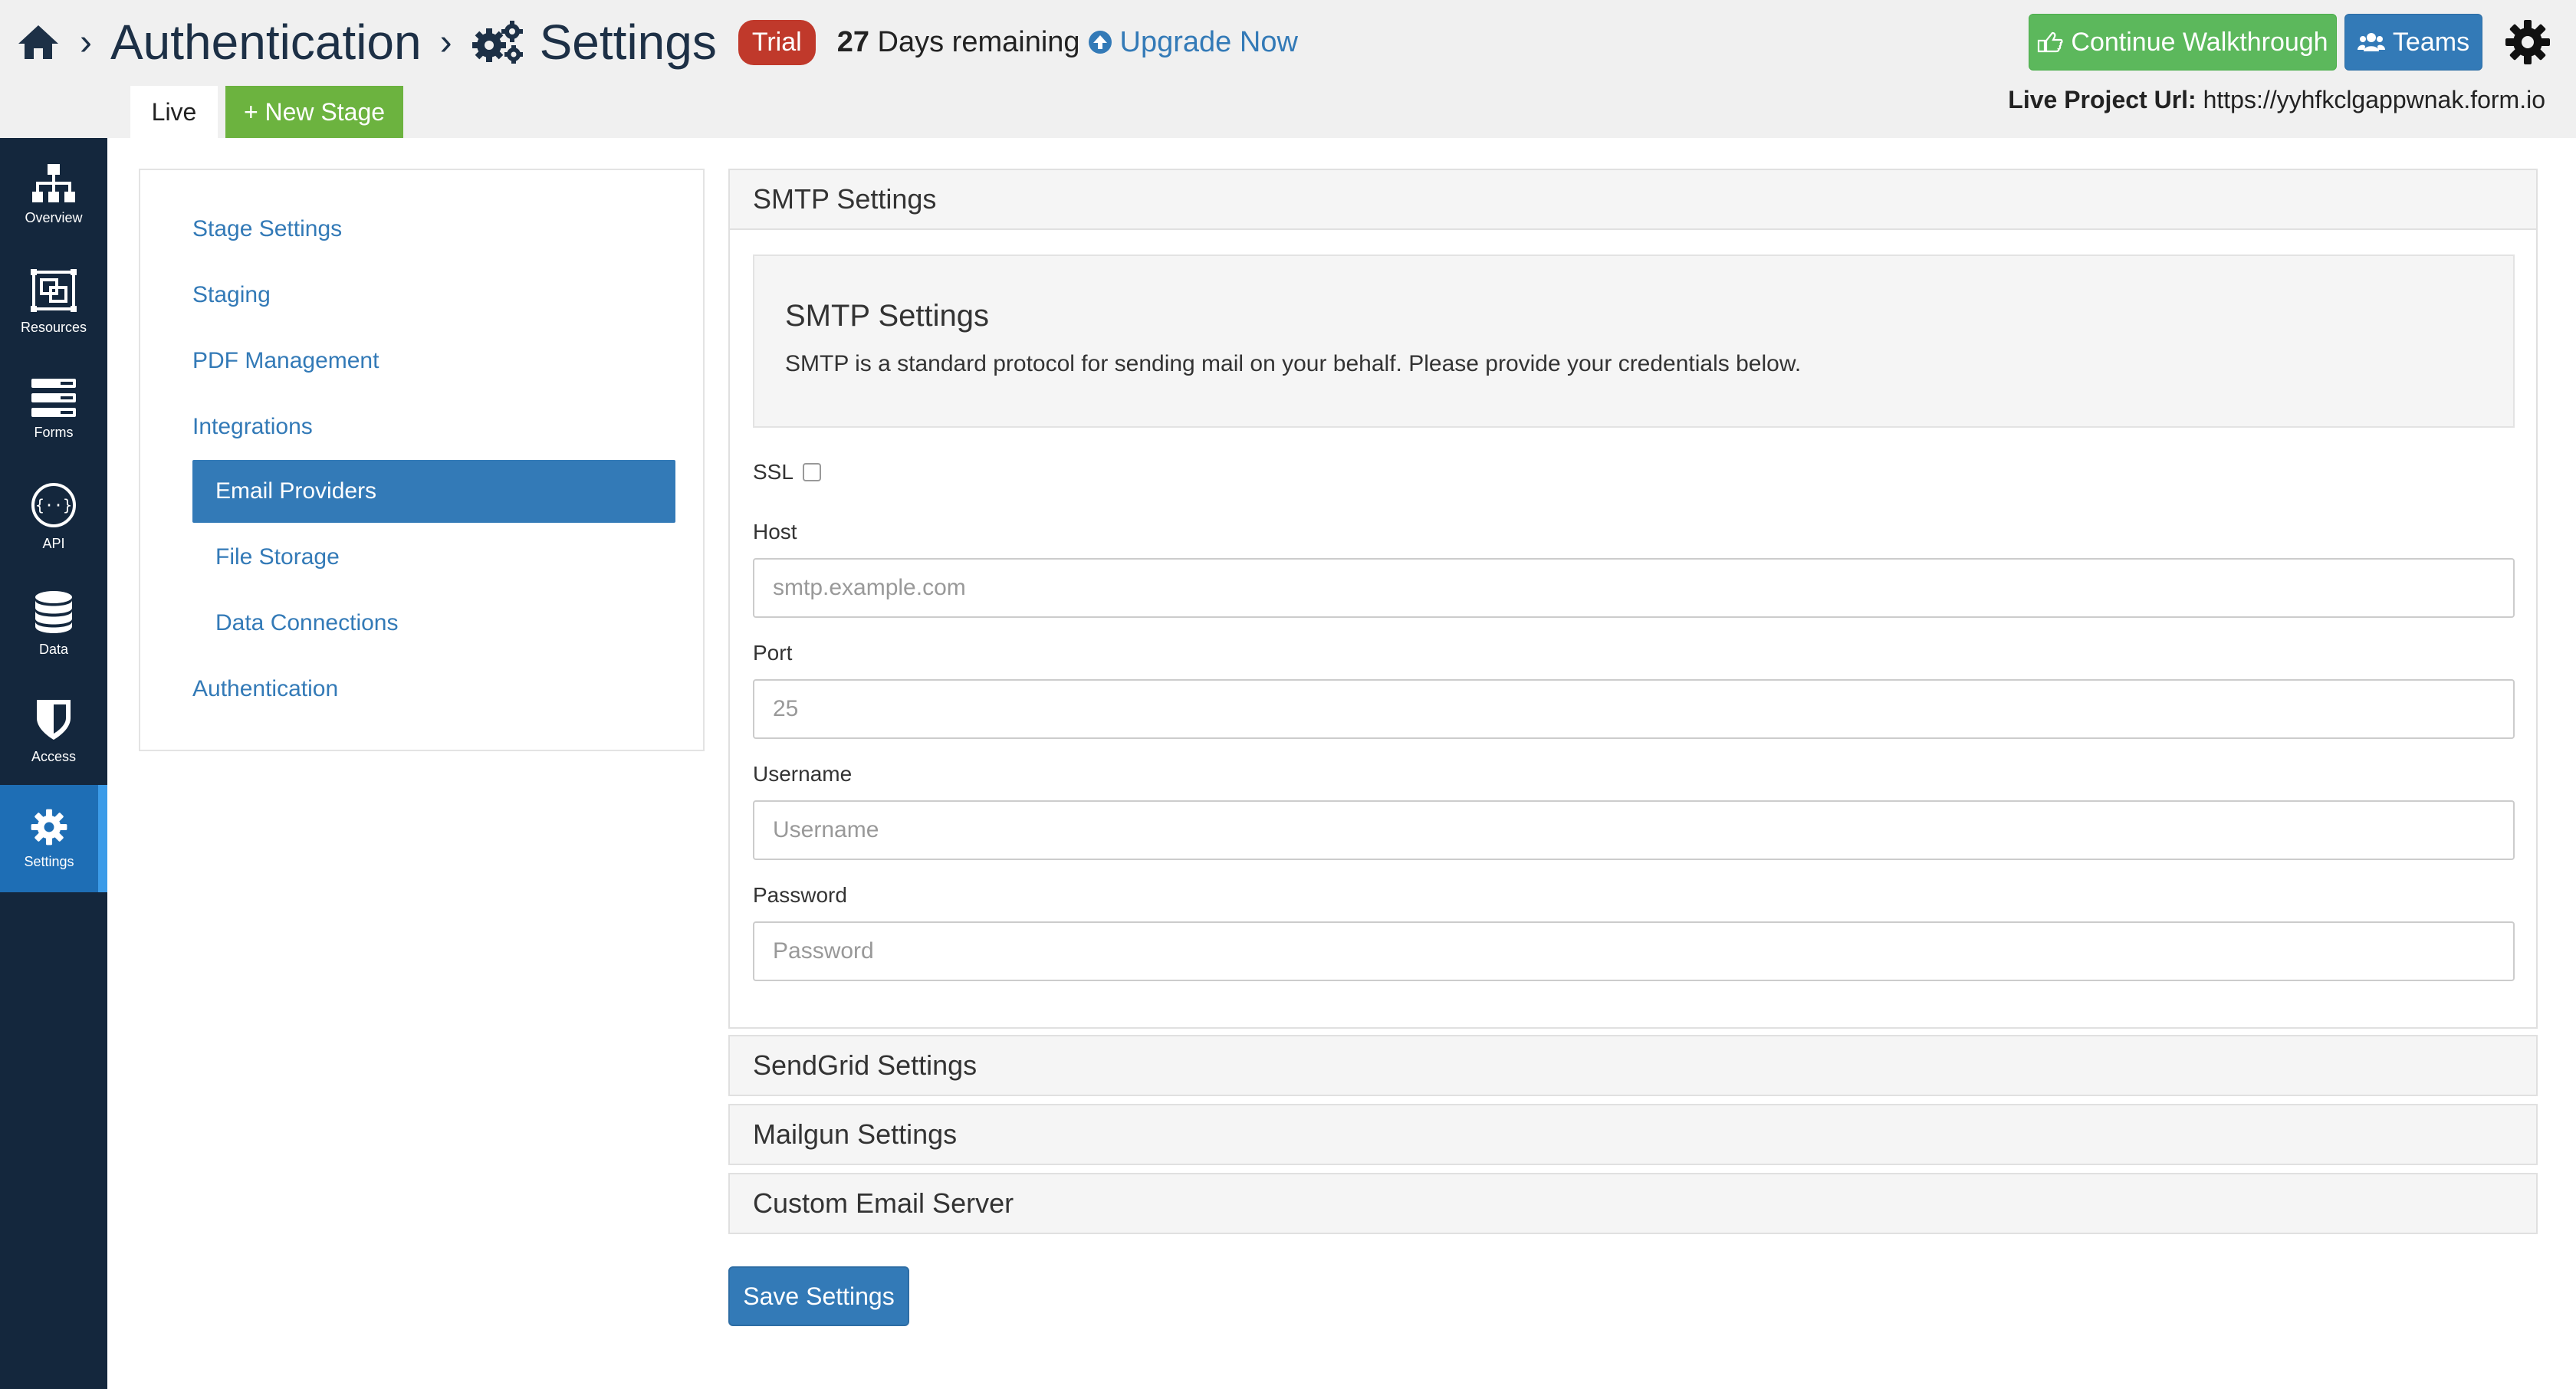  Describe the element at coordinates (800, 895) in the screenshot. I see `password-label: Password` at that location.